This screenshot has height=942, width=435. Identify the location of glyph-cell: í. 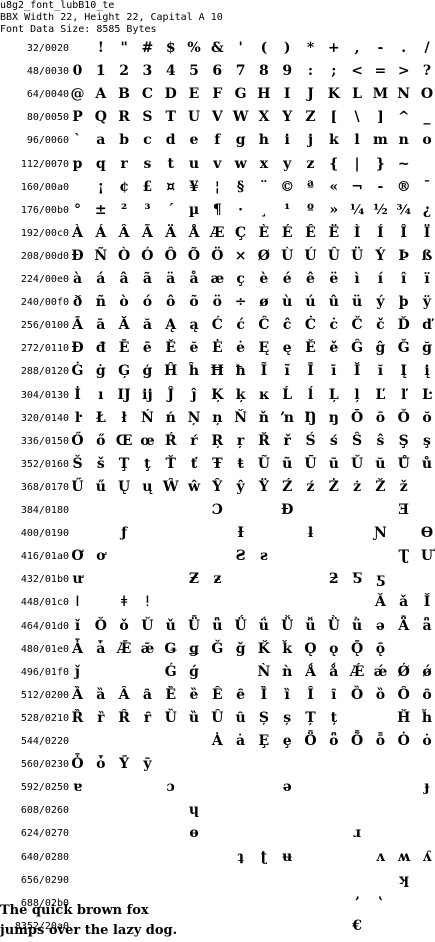
(380, 279).